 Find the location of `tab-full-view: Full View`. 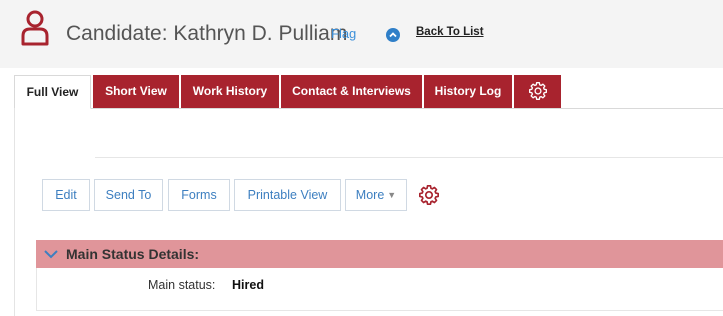

tab-full-view: Full View is located at coordinates (52, 92).